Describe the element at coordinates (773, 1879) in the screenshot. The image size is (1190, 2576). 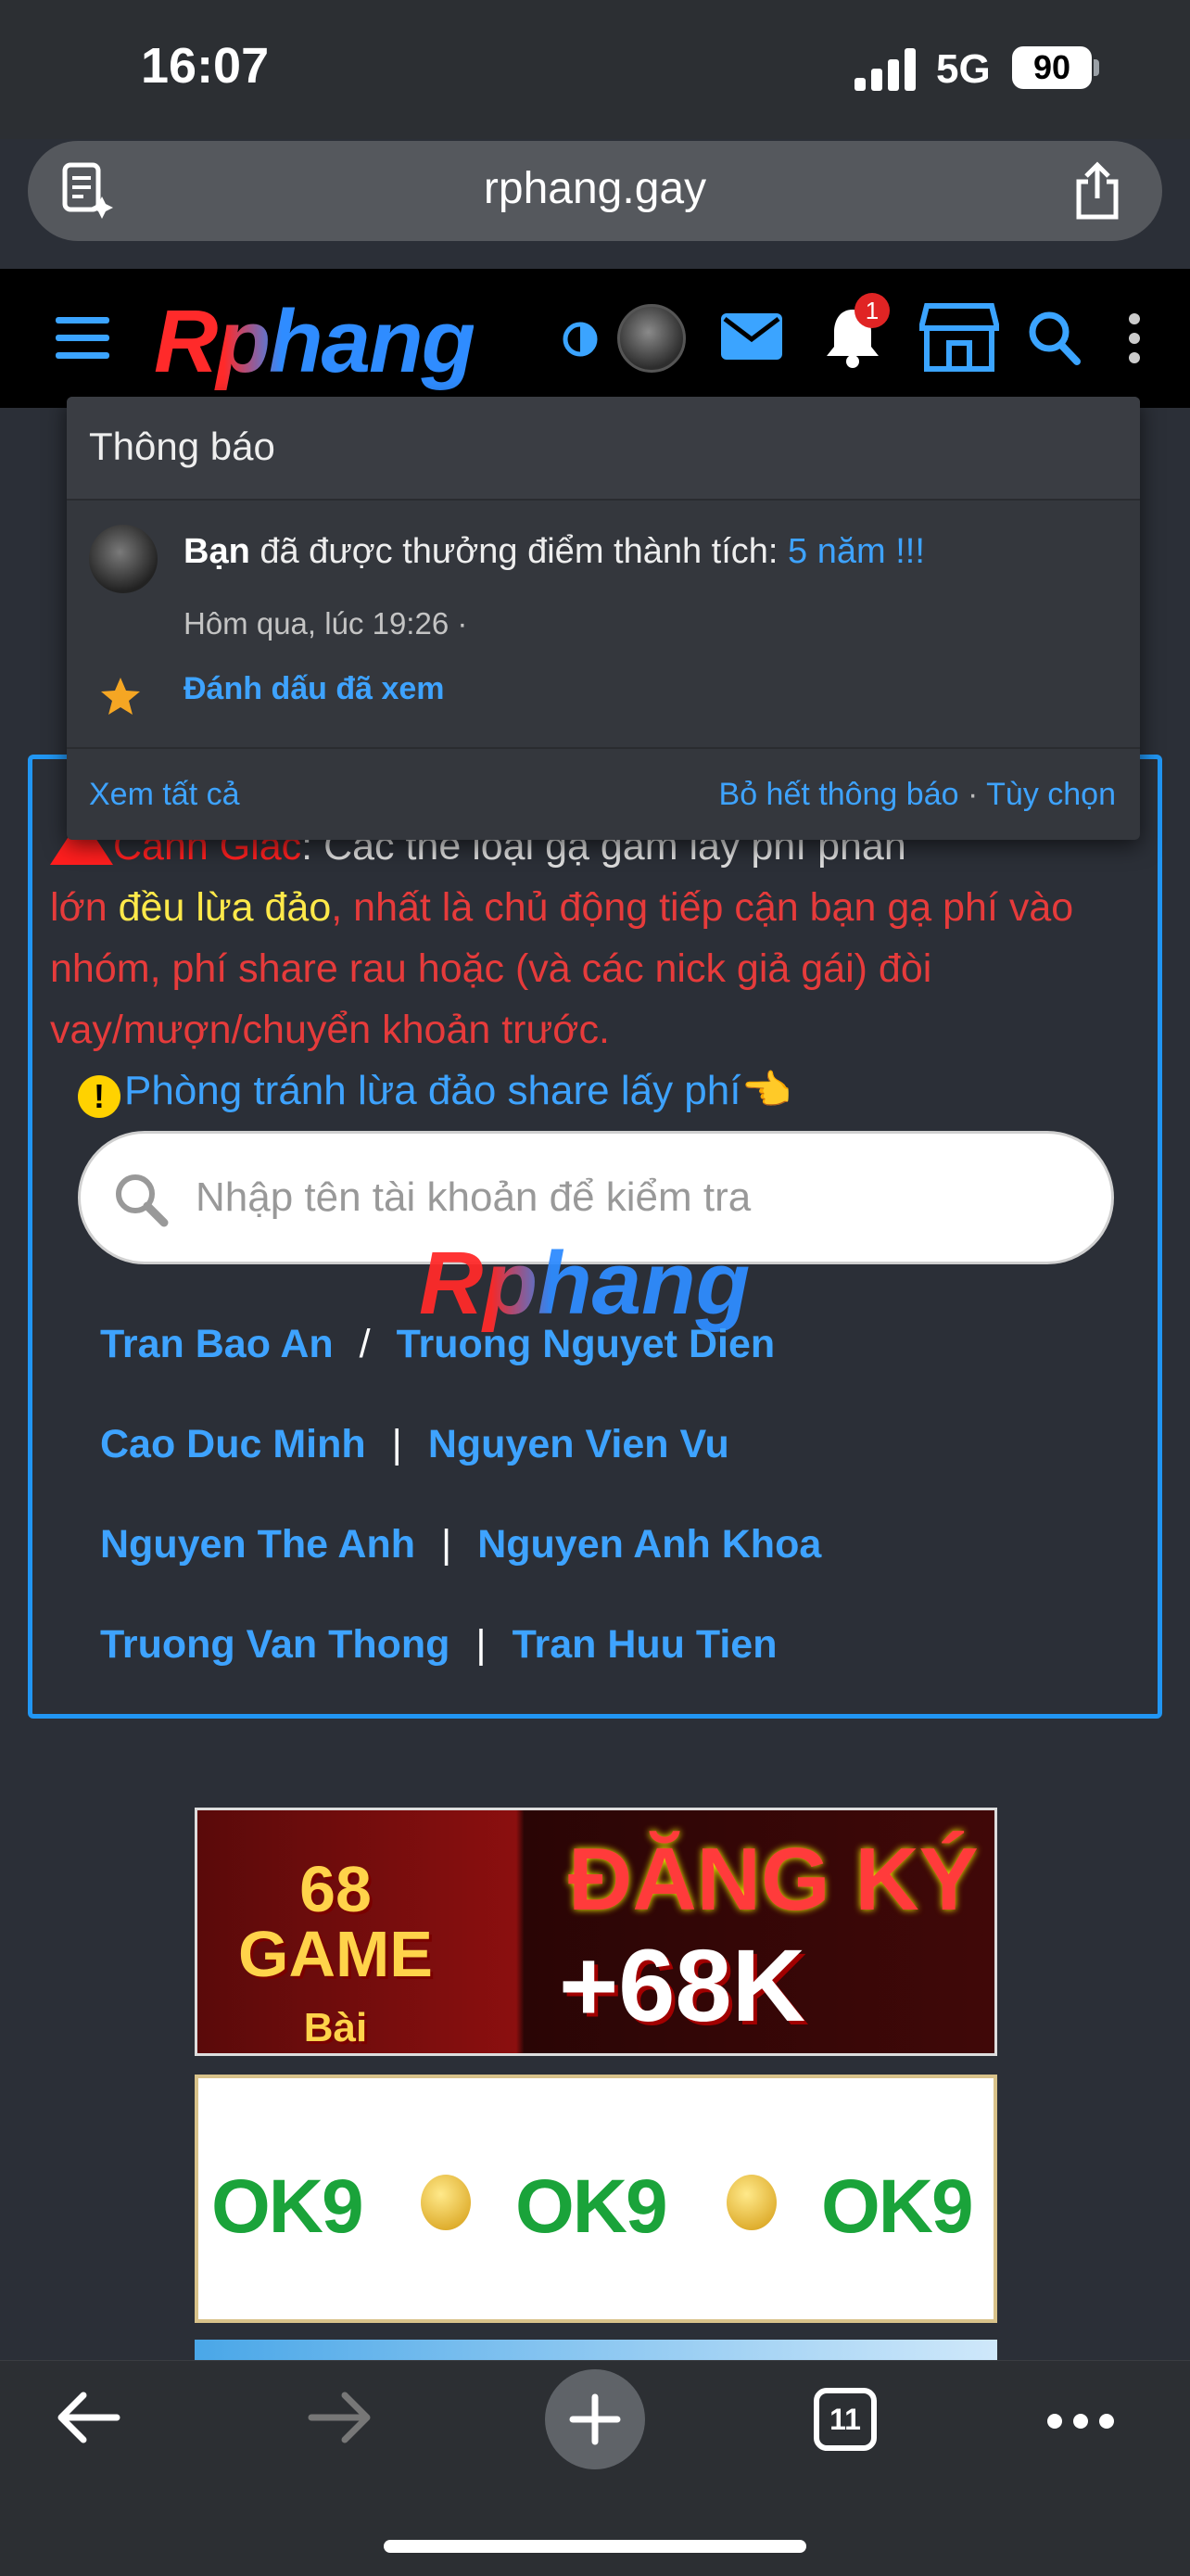
I see `ad1-register-text: ĐĂNG KÝ` at that location.